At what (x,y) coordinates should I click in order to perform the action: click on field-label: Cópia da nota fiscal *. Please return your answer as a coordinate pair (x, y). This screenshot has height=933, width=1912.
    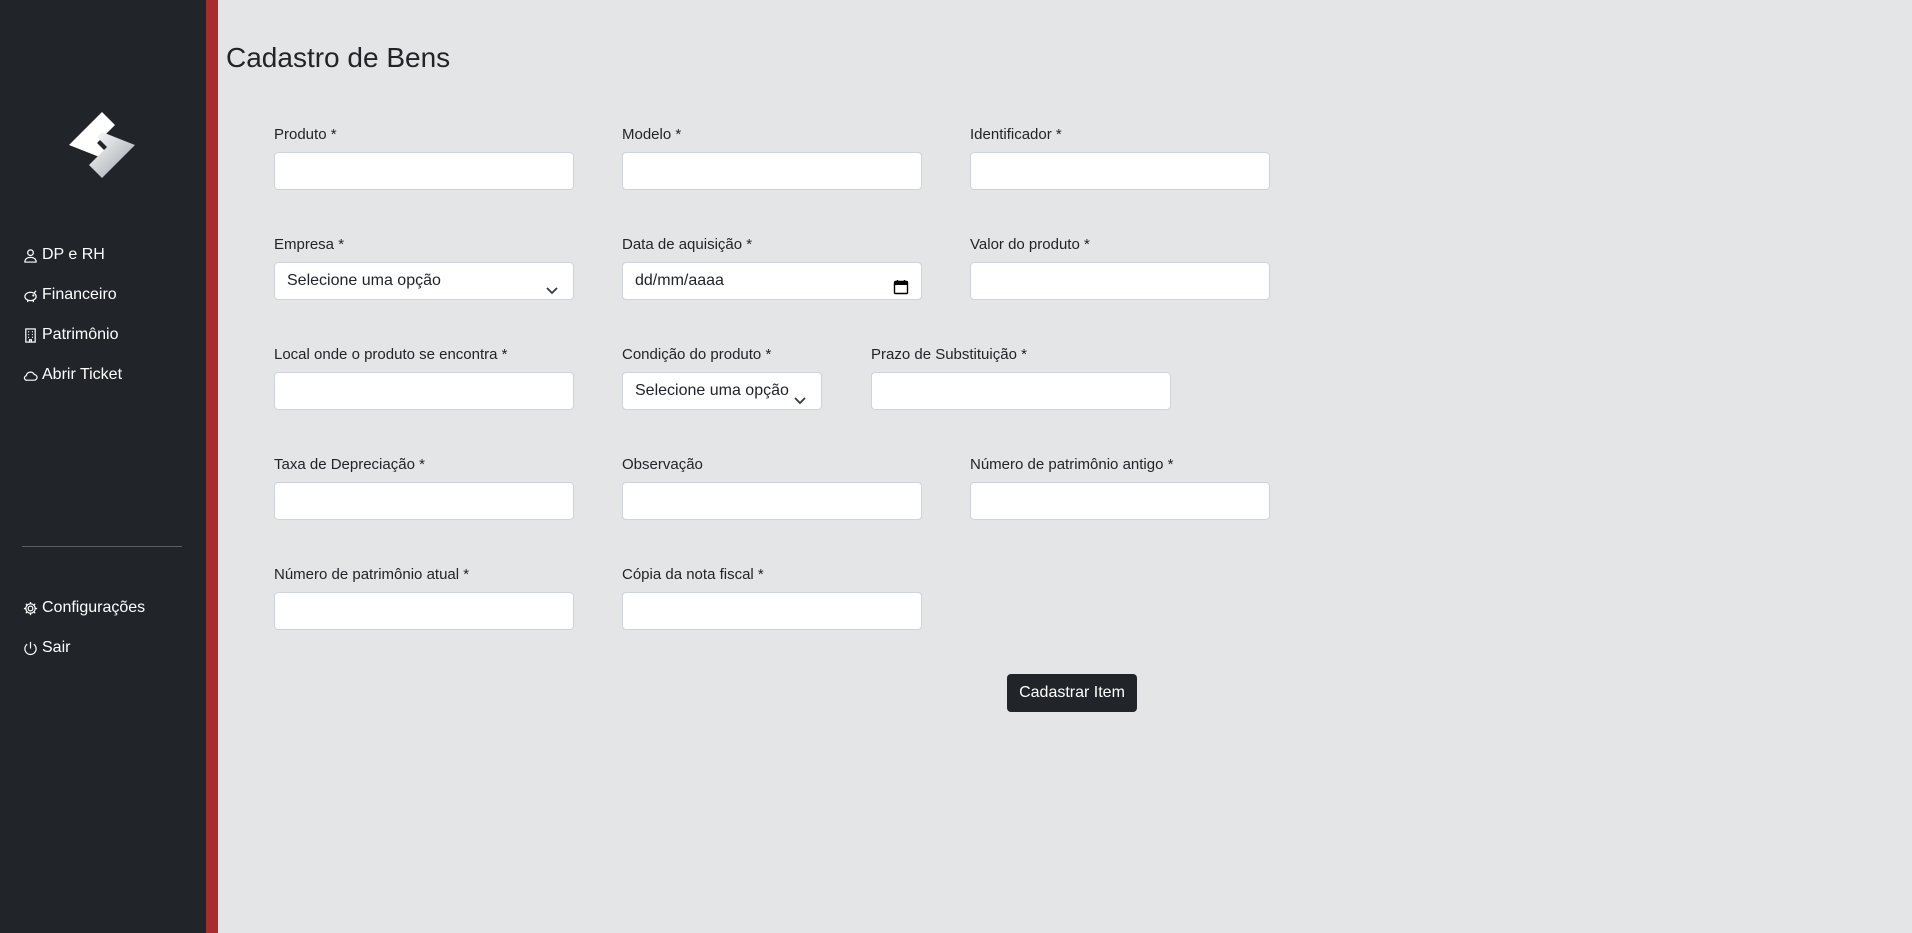
    Looking at the image, I should click on (693, 574).